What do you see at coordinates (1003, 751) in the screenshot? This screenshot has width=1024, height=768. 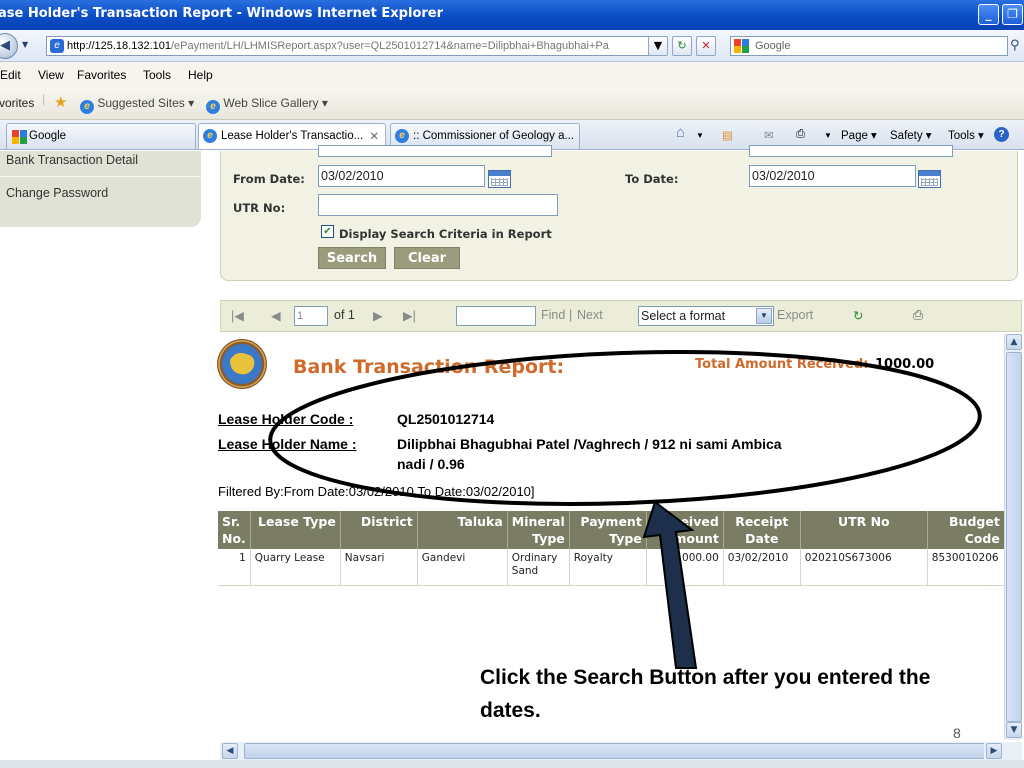 I see `scroll-corner: ▶` at bounding box center [1003, 751].